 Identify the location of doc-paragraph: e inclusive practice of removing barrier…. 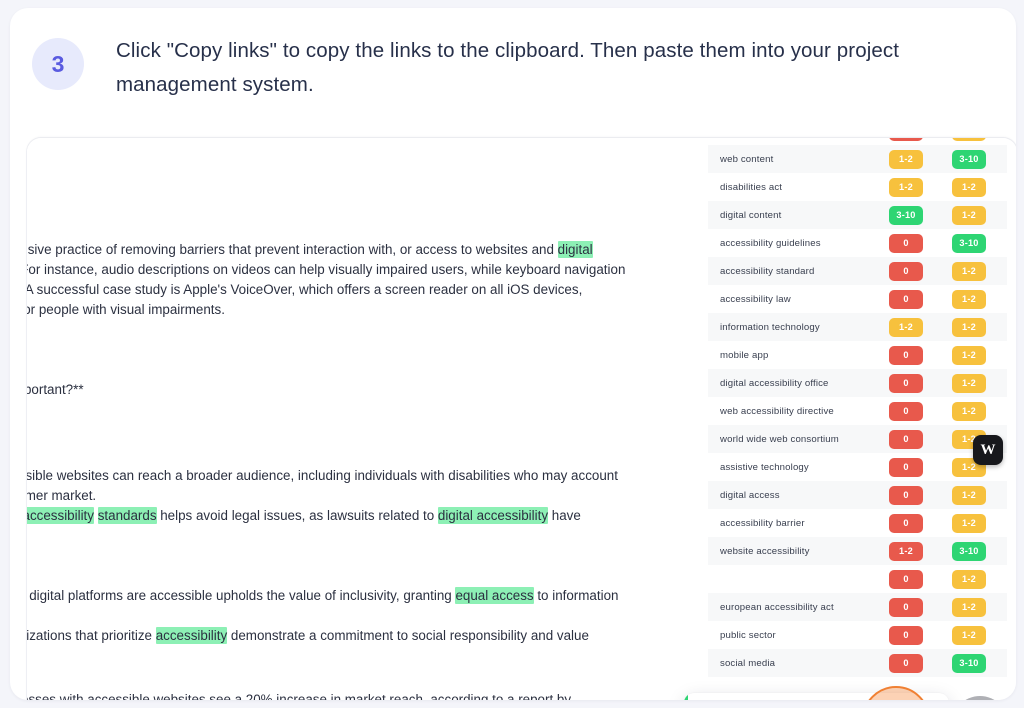
(367, 250).